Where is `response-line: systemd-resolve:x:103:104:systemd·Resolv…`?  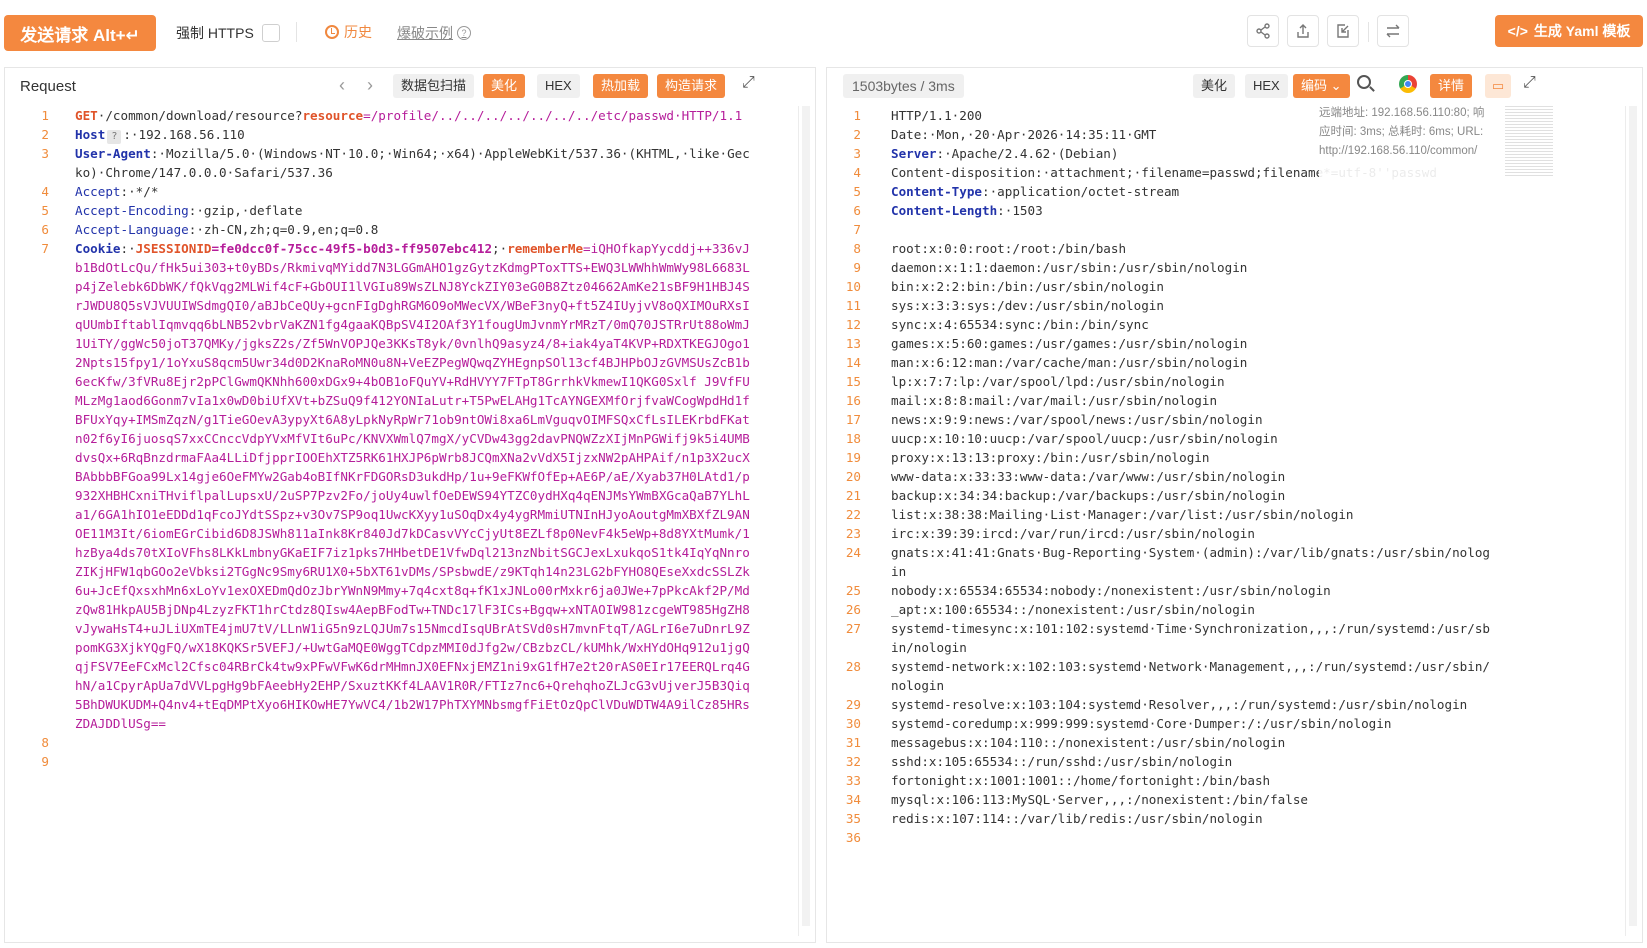
response-line: systemd-resolve:x:103:104:systemd·Resolv… is located at coordinates (1196, 704).